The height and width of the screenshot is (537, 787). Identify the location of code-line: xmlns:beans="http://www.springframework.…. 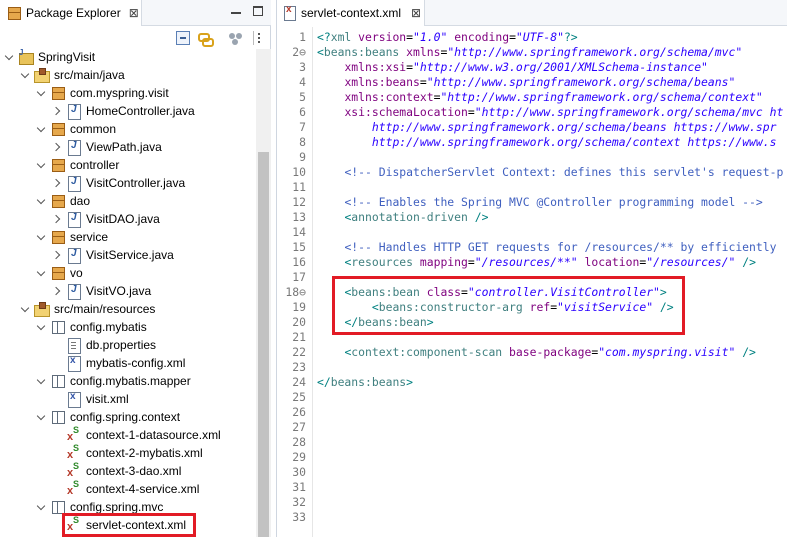
(526, 82).